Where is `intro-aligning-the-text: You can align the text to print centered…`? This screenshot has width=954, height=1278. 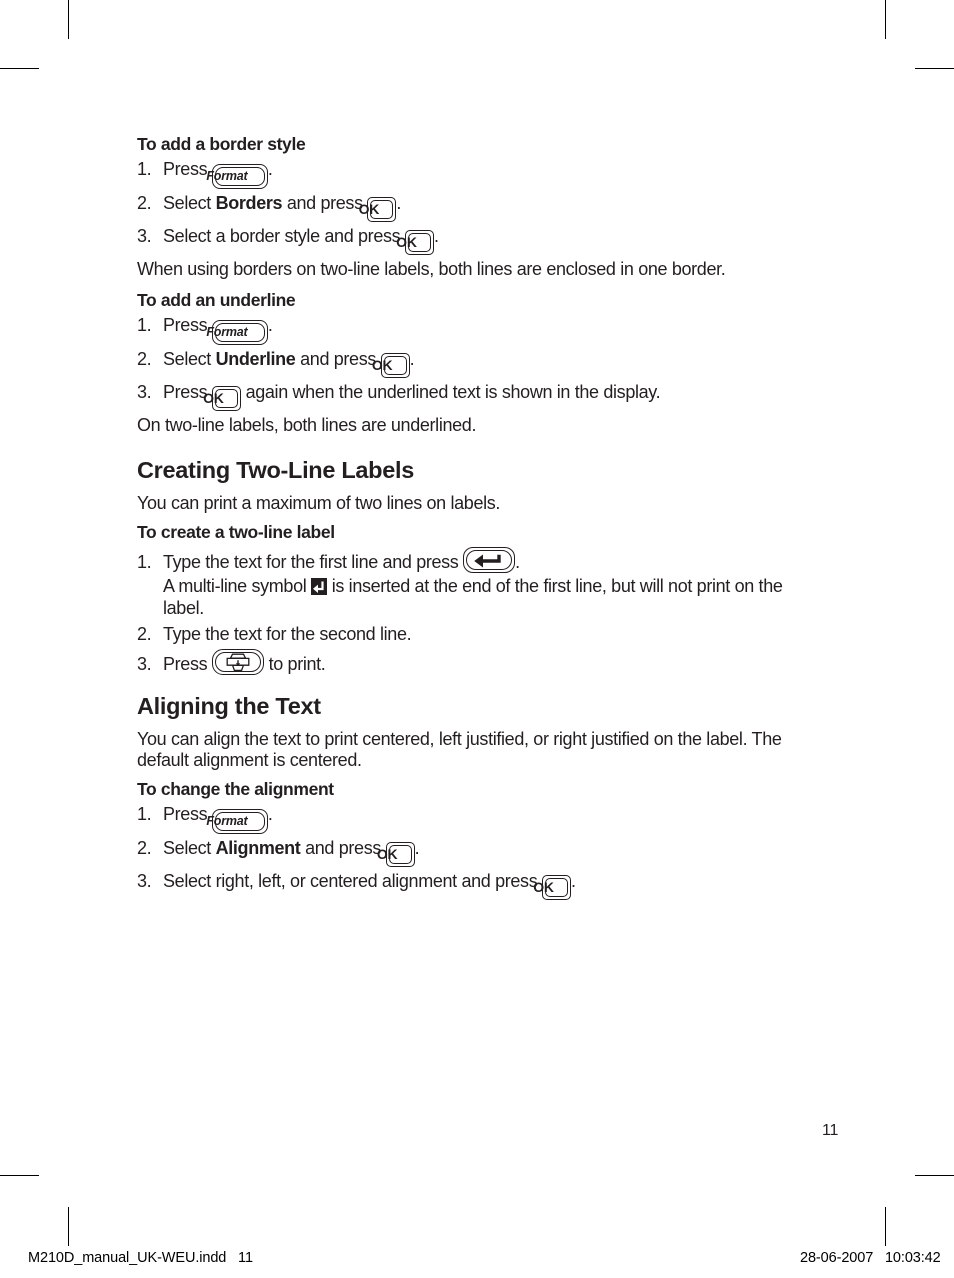 intro-aligning-the-text: You can align the text to print centered… is located at coordinates (459, 749).